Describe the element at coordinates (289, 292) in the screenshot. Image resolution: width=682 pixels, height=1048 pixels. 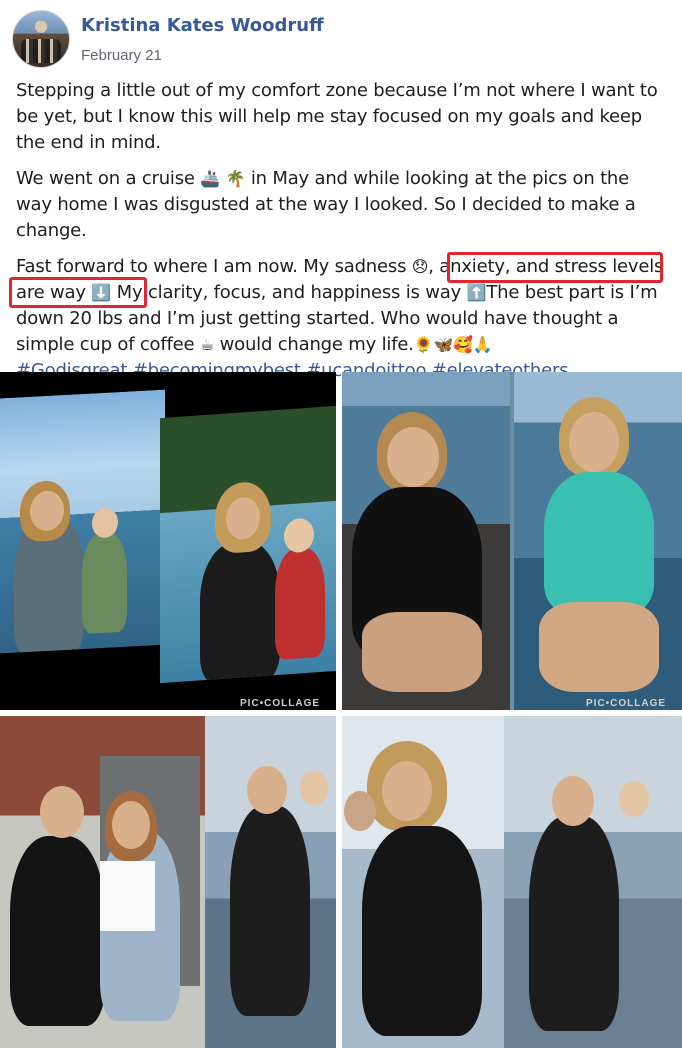
I see `p3-text-c: My clarity, focus, and happiness is way` at that location.